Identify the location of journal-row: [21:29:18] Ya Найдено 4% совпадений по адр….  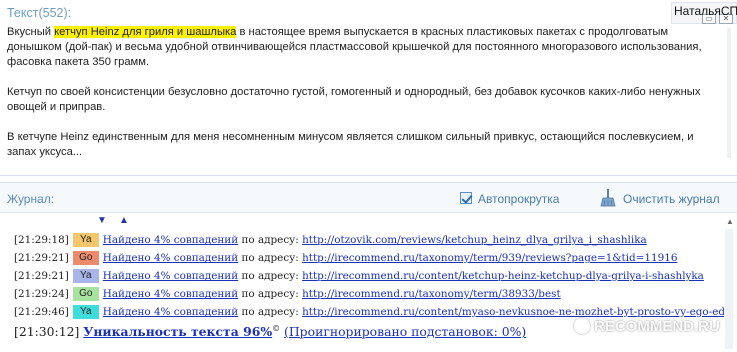
(369, 240).